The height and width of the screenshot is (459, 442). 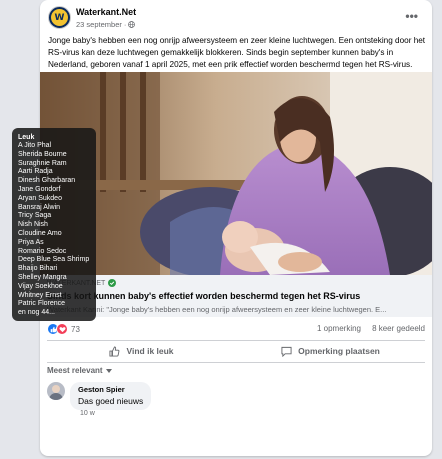 I want to click on thumbs-up-icon, so click(x=114, y=351).